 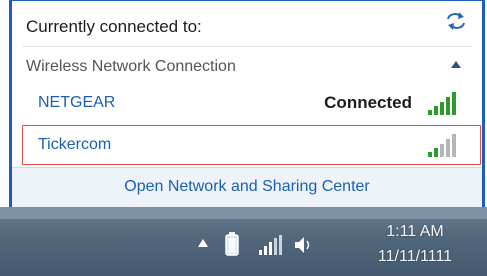 What do you see at coordinates (415, 256) in the screenshot?
I see `clock-date: 11/11/1111` at bounding box center [415, 256].